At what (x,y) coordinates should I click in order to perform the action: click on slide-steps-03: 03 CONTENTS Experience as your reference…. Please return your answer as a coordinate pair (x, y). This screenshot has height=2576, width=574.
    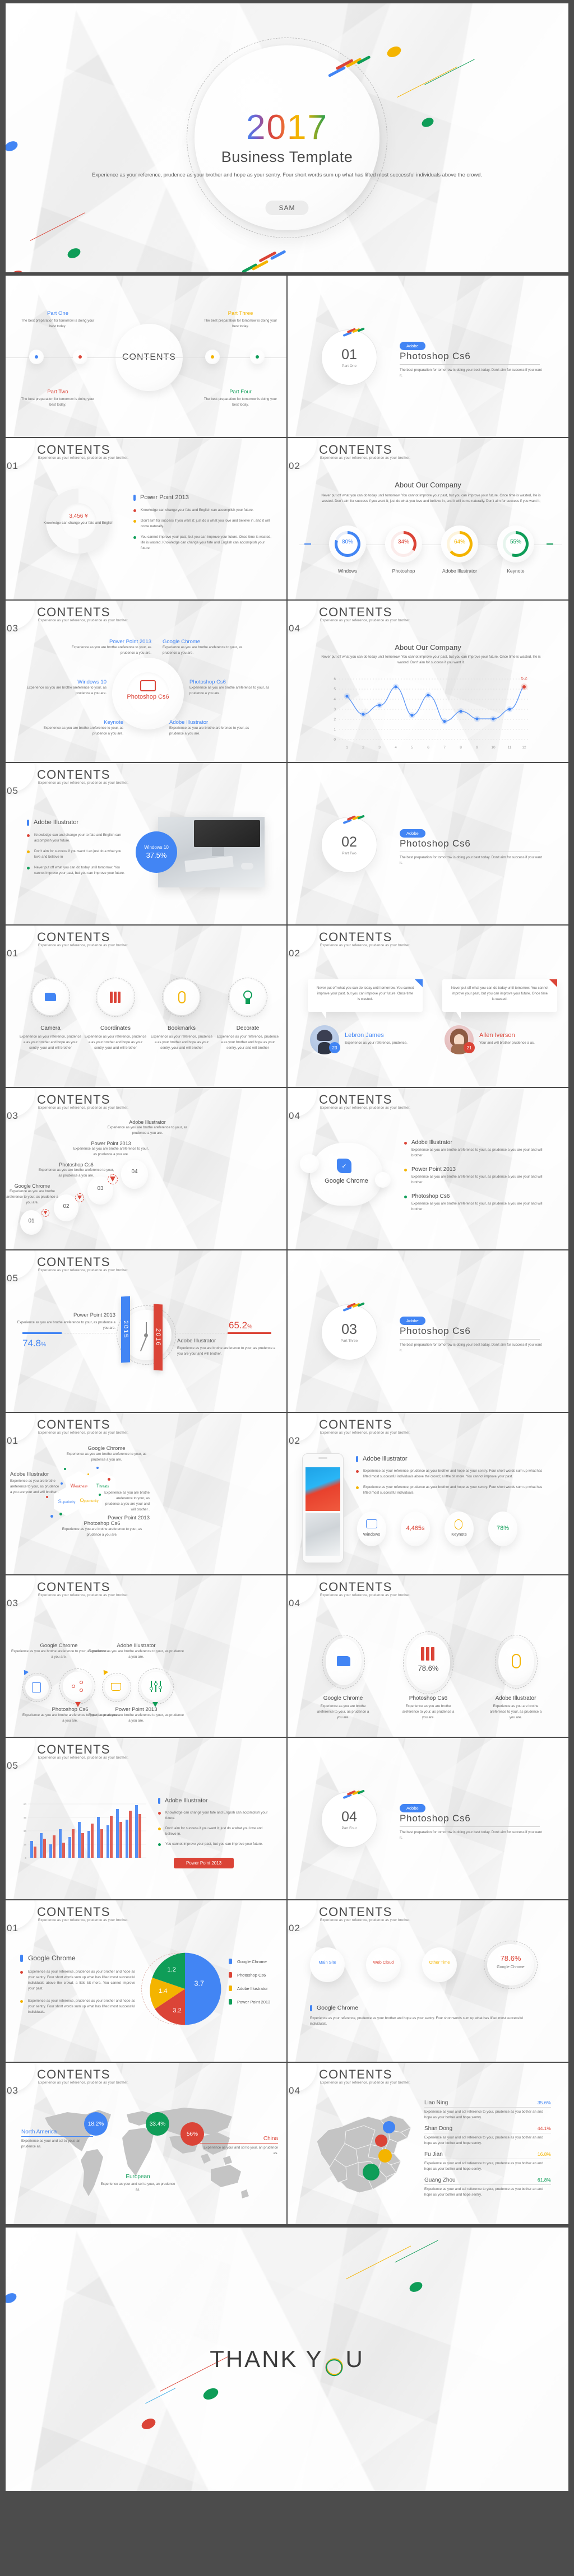
    Looking at the image, I should click on (146, 1168).